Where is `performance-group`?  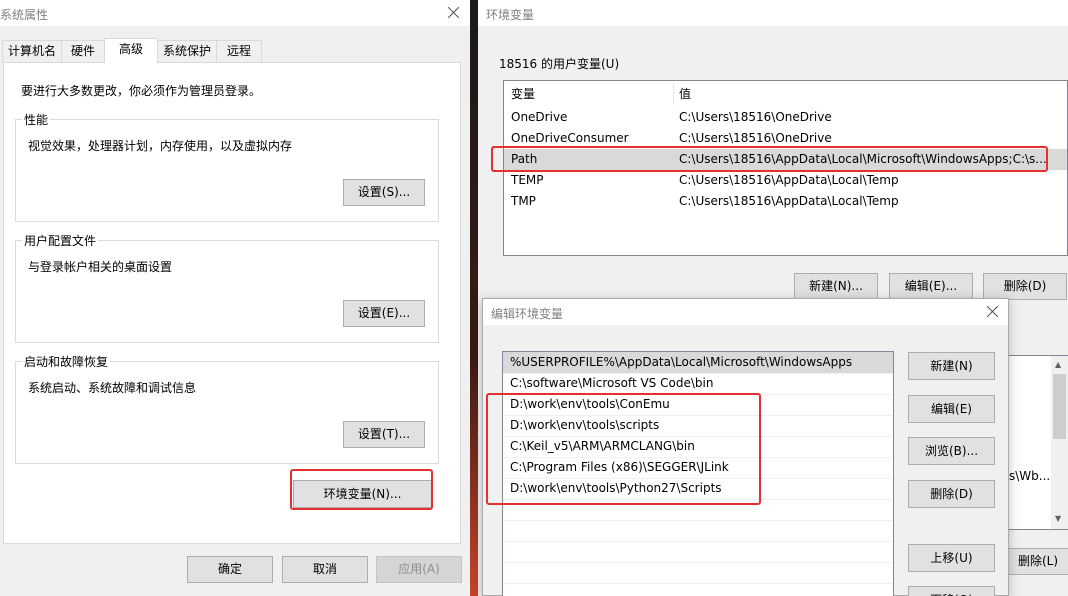
performance-group is located at coordinates (227, 170).